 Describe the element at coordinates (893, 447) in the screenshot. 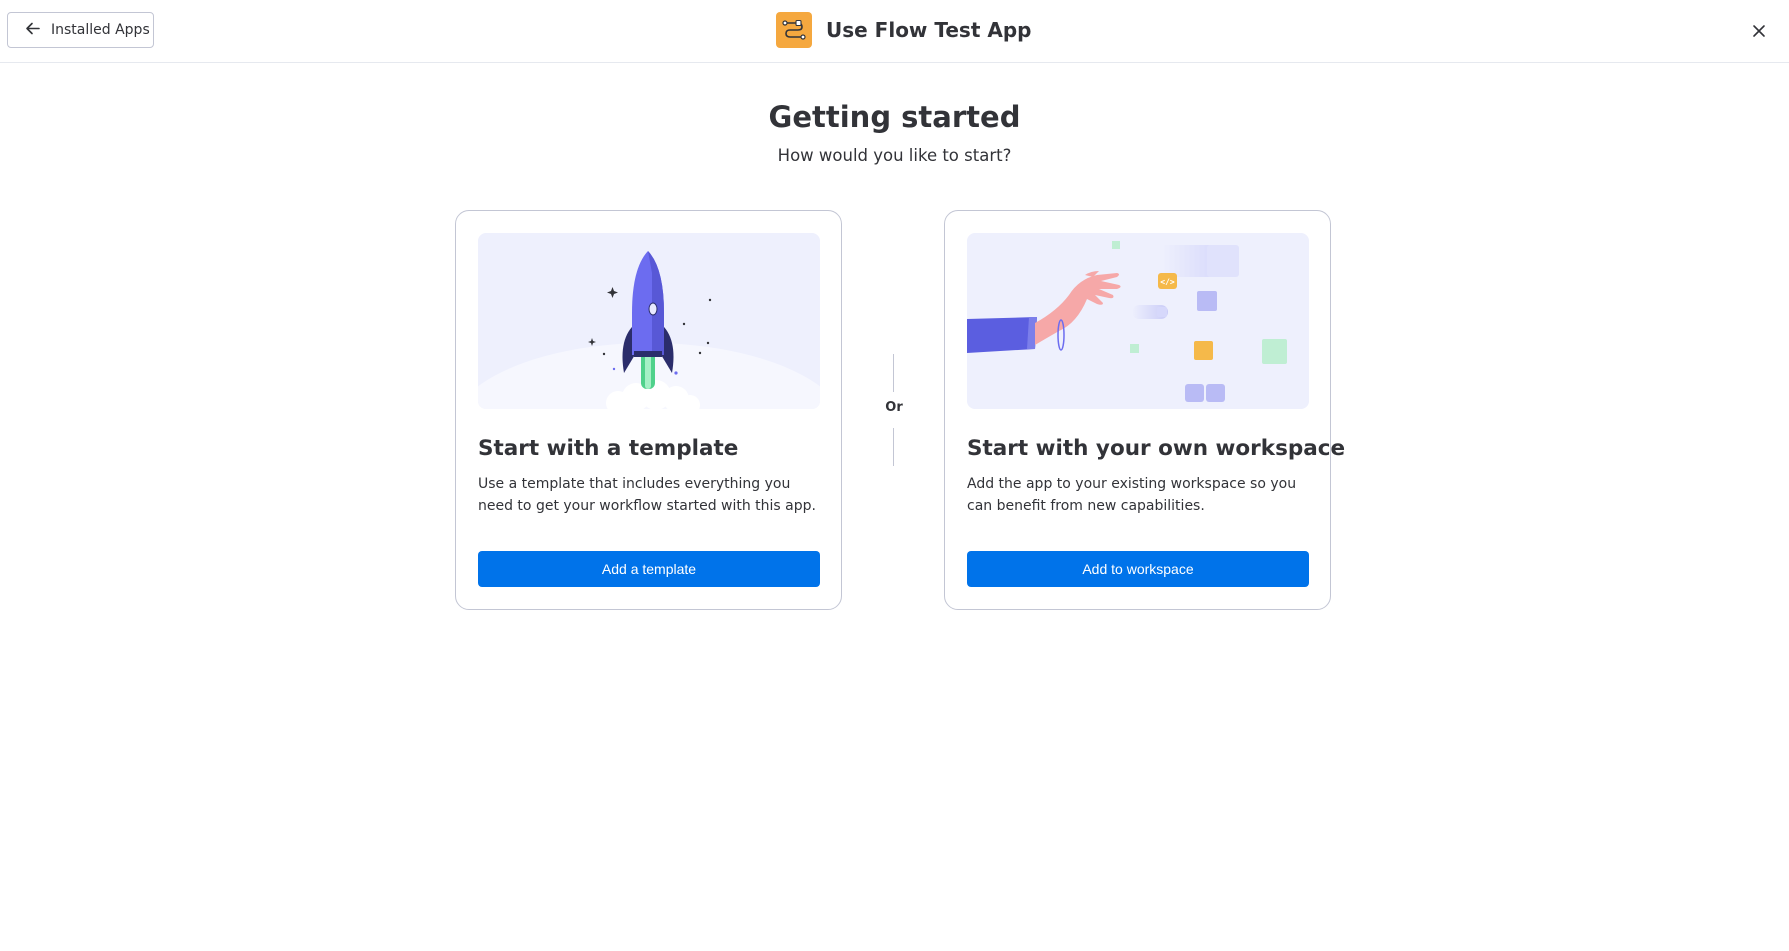

I see `divider-line-bottom` at that location.